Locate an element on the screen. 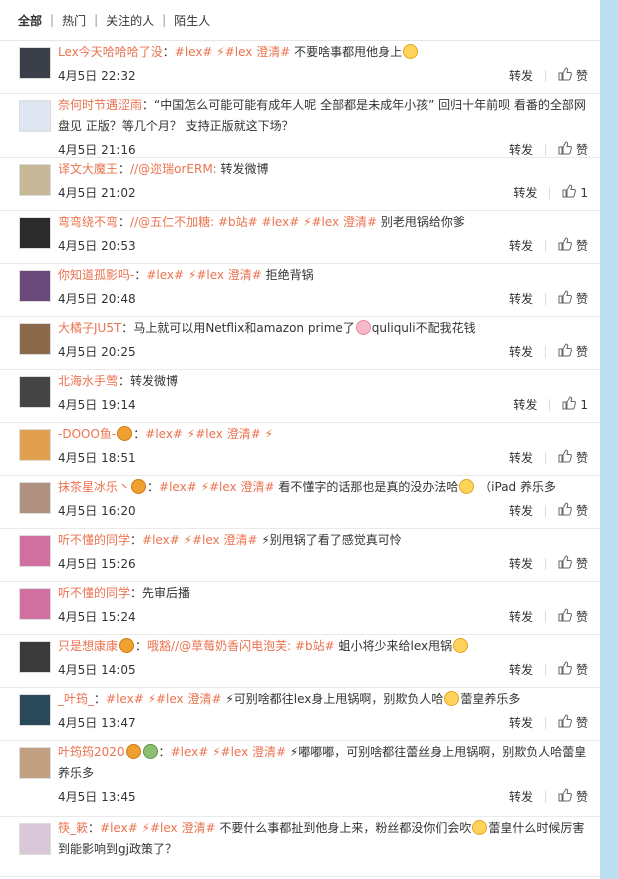 The width and height of the screenshot is (618, 879). username-link: Lex今天哈哈哈了没 is located at coordinates (110, 52).